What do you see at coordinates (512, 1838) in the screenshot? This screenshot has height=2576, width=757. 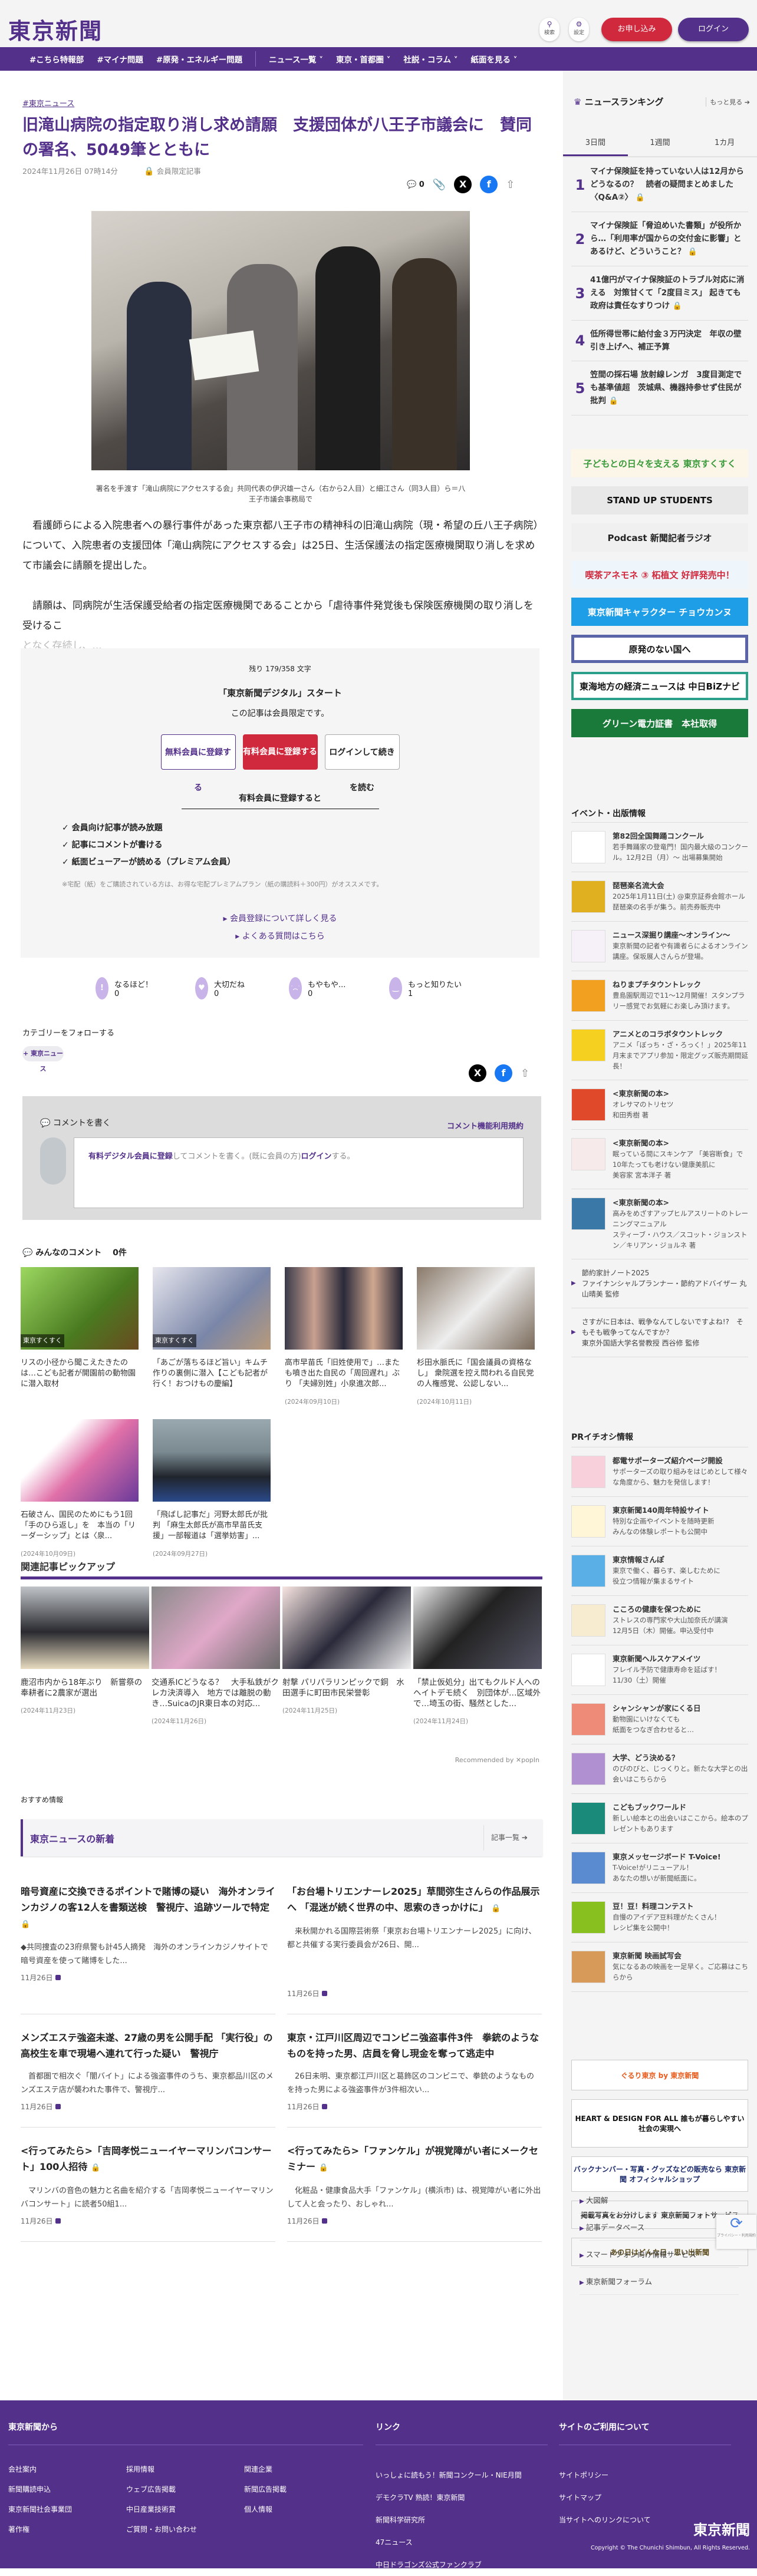 I see `article-list-link: 記事一覧 ➔` at bounding box center [512, 1838].